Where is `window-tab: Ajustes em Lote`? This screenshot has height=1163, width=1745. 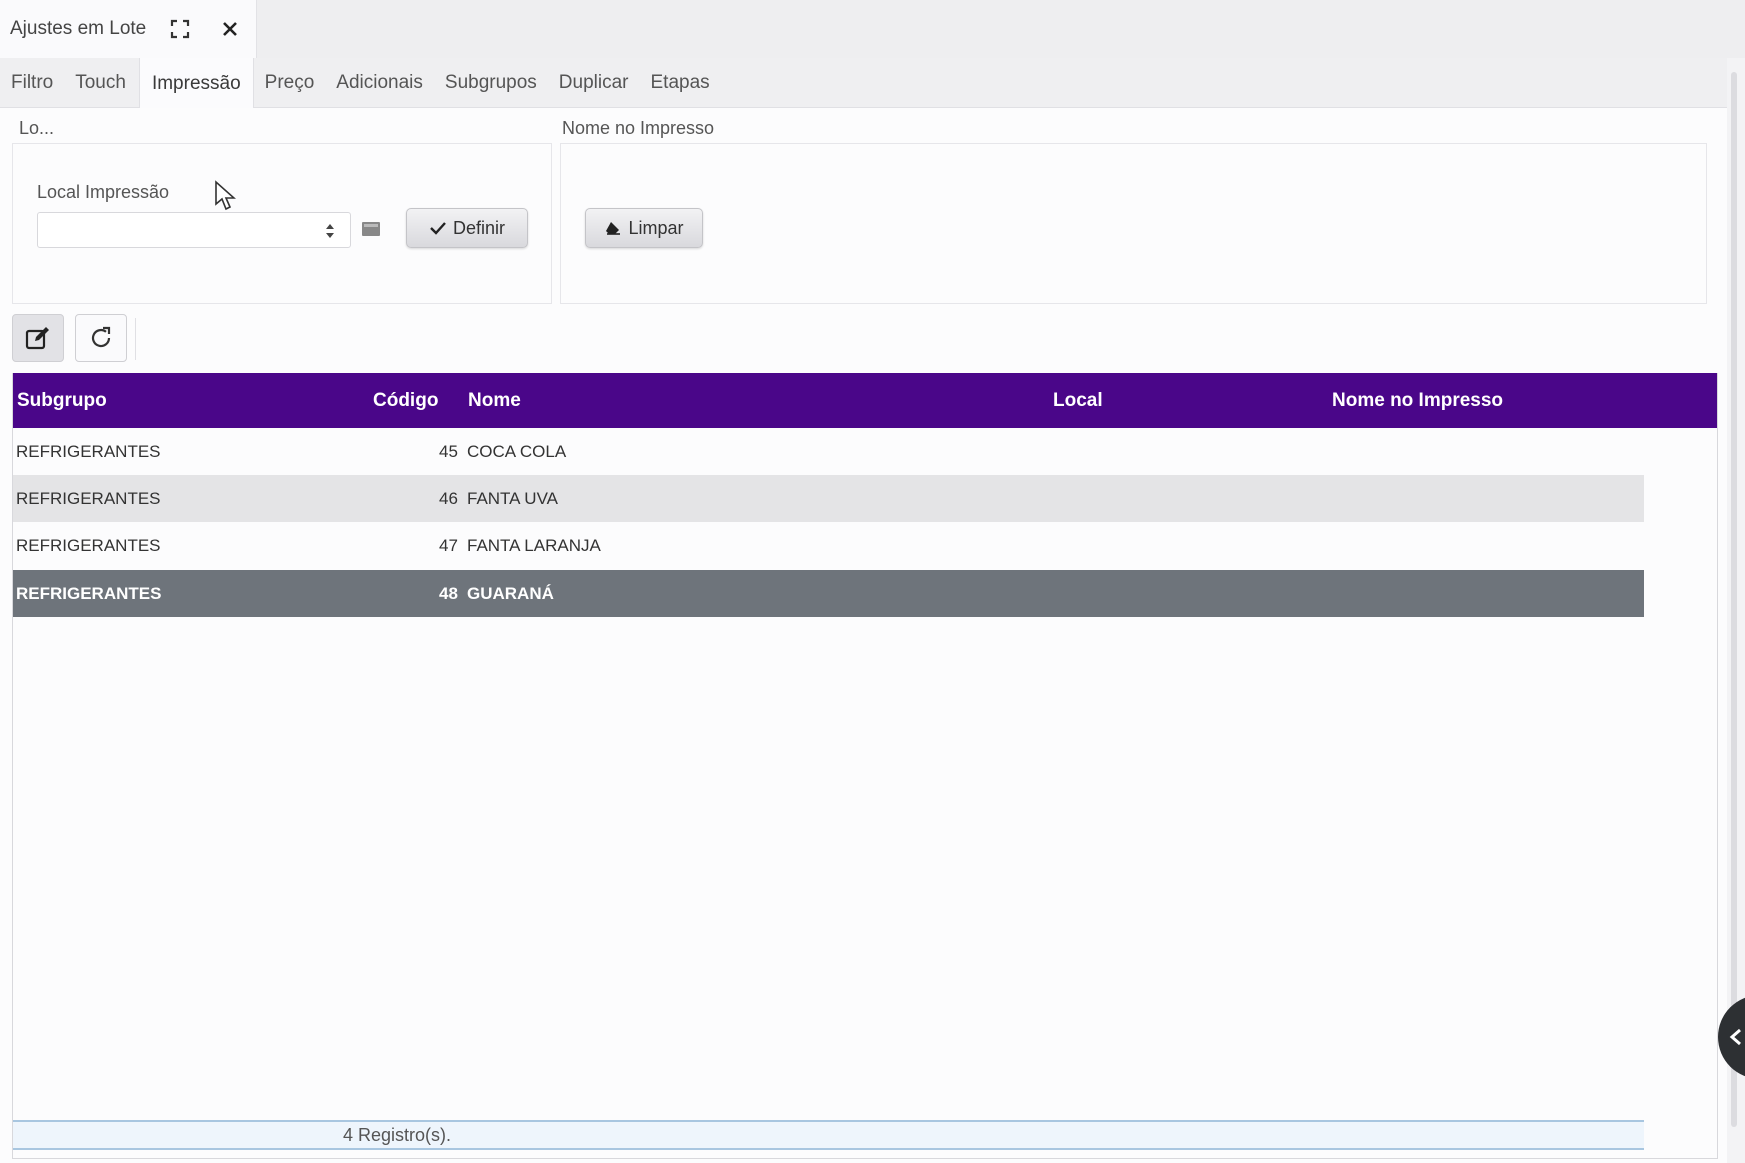
window-tab: Ajustes em Lote is located at coordinates (128, 29).